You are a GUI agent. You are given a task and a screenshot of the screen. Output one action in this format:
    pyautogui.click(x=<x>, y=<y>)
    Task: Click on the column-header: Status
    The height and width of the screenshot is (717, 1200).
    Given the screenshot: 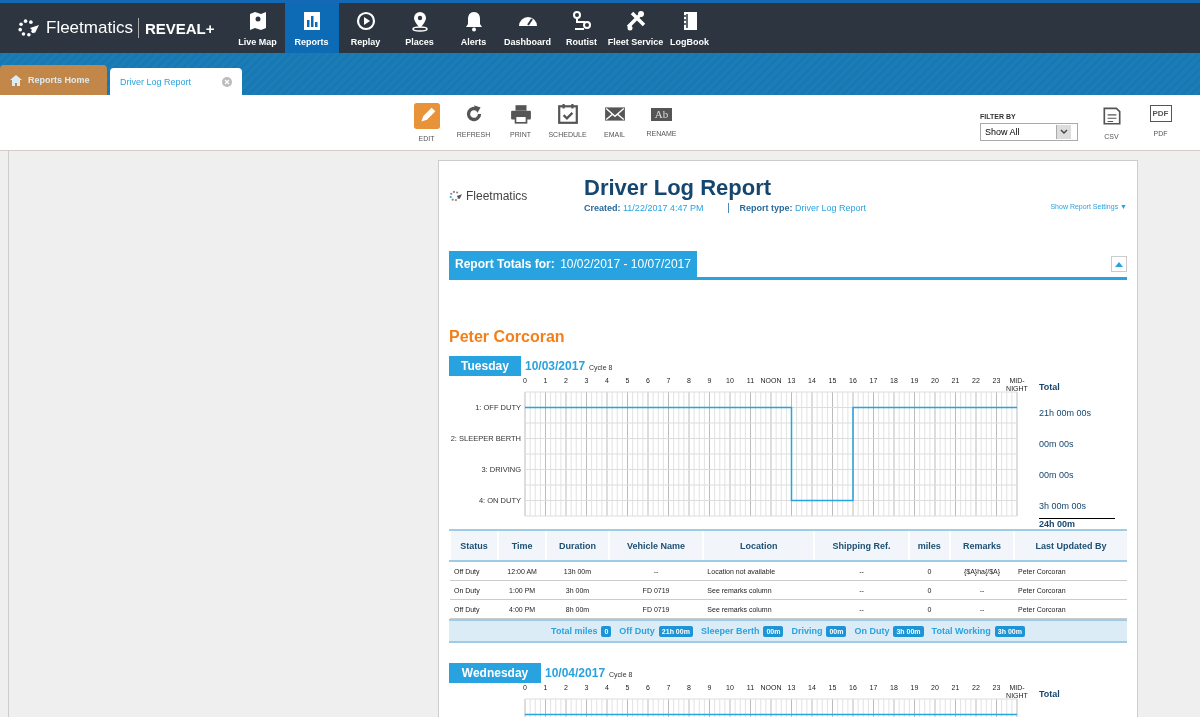 What is the action you would take?
    pyautogui.click(x=474, y=545)
    